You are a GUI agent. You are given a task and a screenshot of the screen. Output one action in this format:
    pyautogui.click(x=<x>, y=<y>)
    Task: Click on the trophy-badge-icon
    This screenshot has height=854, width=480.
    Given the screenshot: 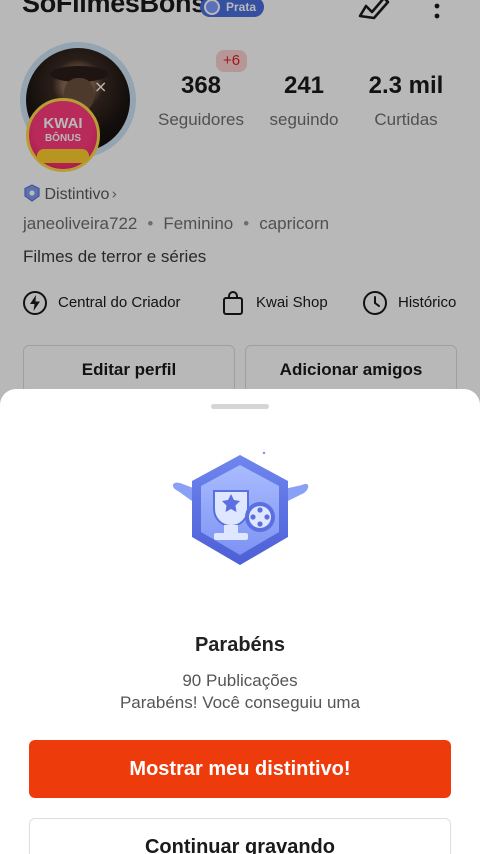 What is the action you would take?
    pyautogui.click(x=240, y=508)
    